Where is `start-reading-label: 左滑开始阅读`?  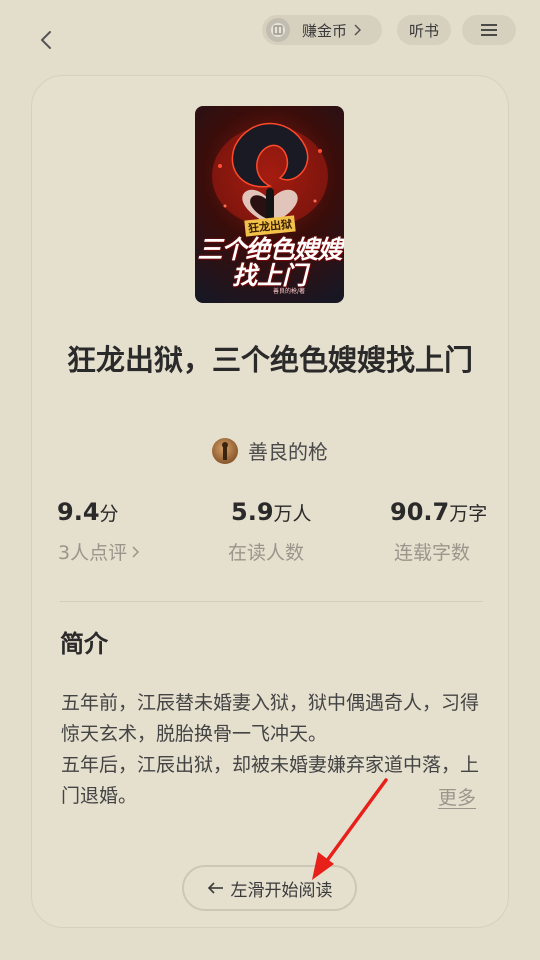
start-reading-label: 左滑开始阅读 is located at coordinates (281, 890).